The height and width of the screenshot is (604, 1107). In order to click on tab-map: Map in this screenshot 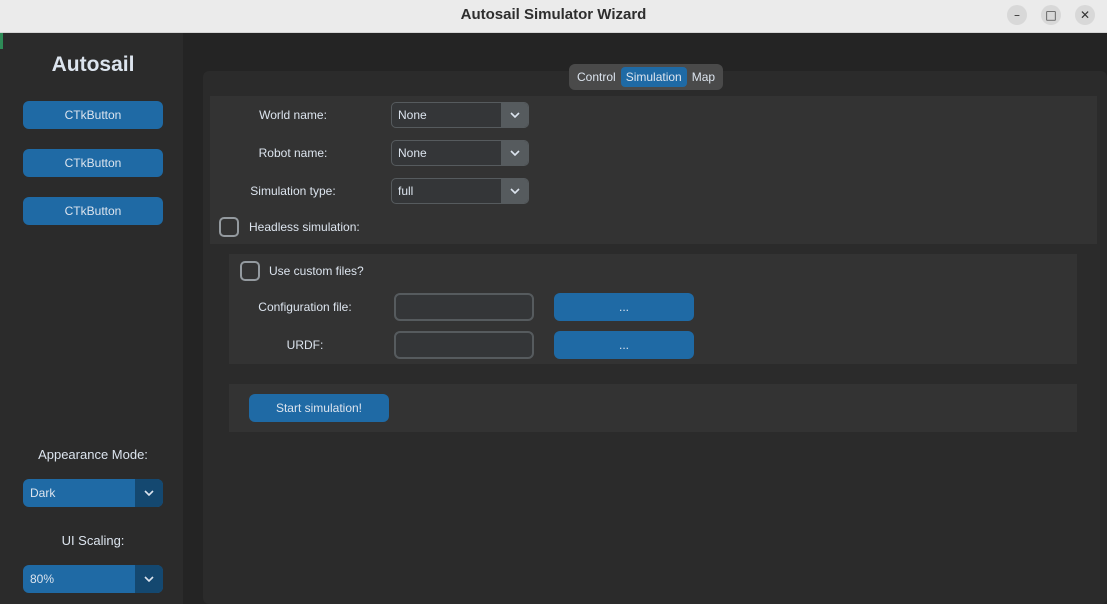, I will do `click(703, 77)`.